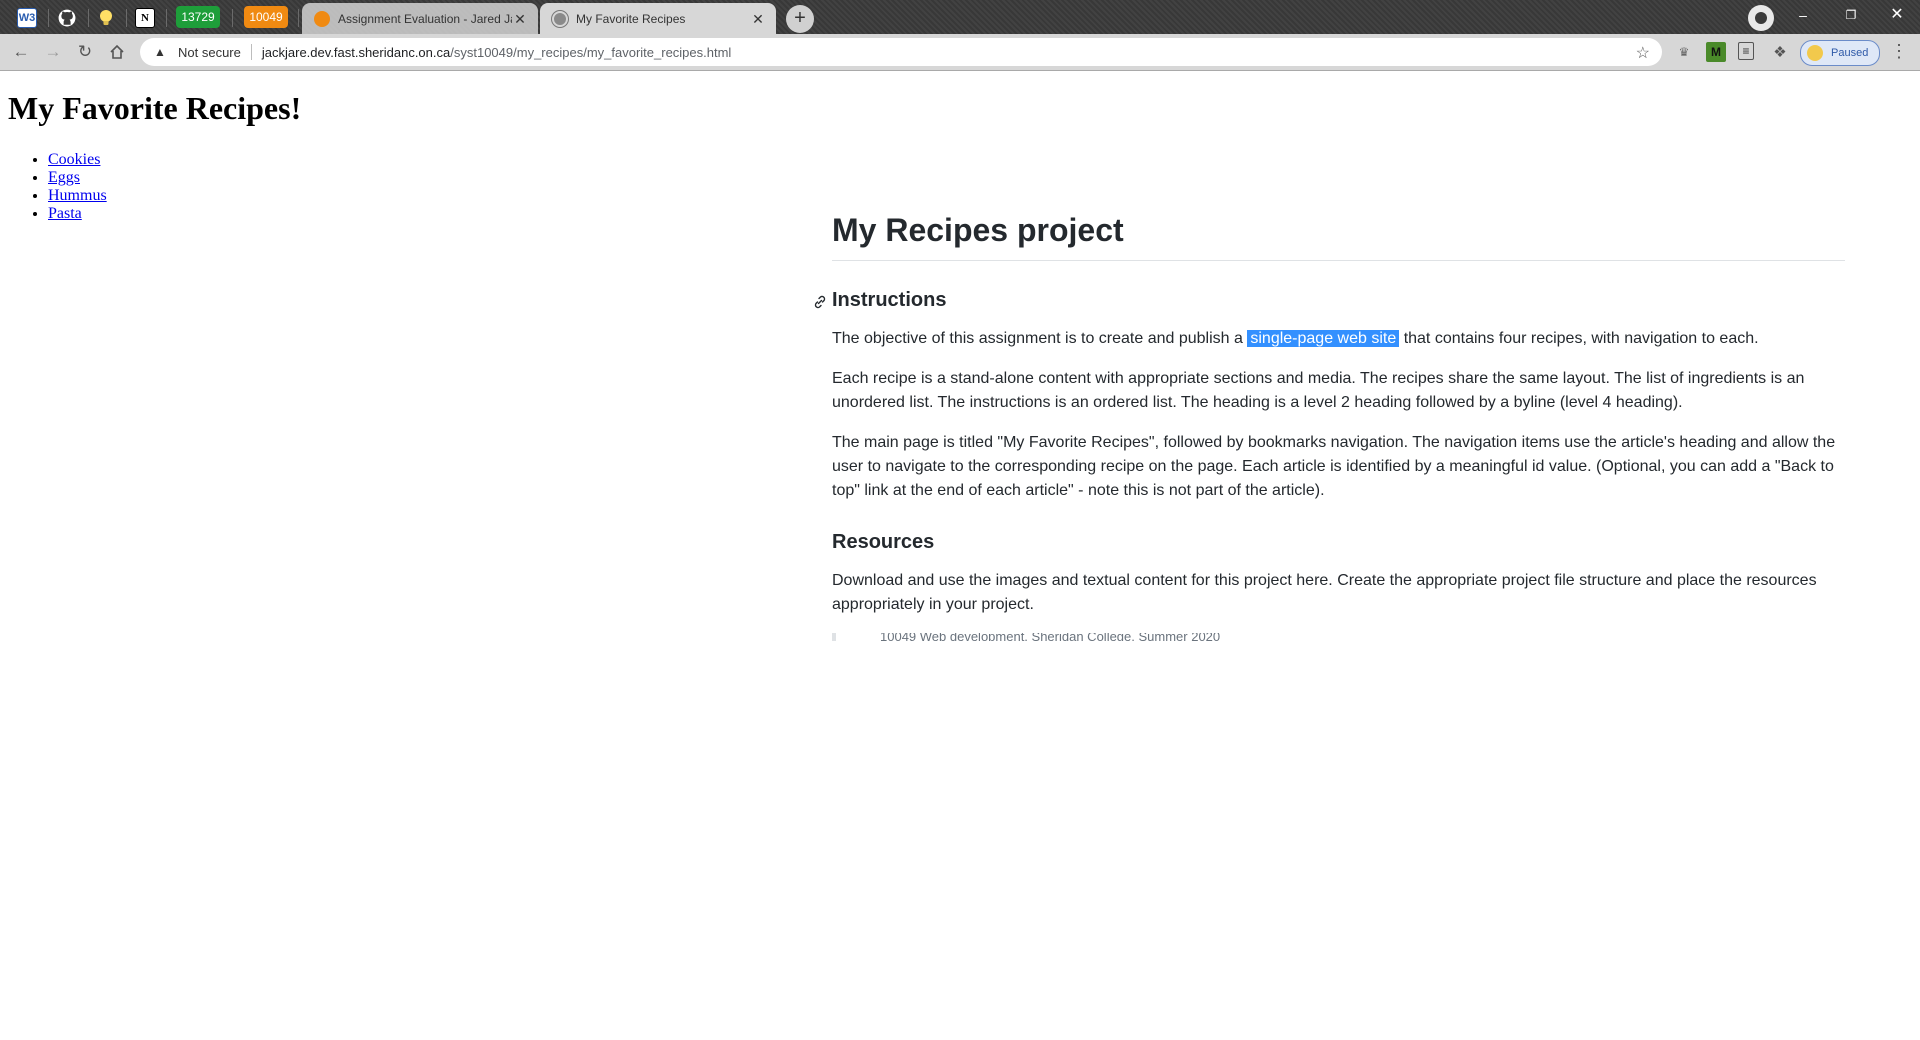  What do you see at coordinates (834, 637) in the screenshot?
I see `blockquote-bar` at bounding box center [834, 637].